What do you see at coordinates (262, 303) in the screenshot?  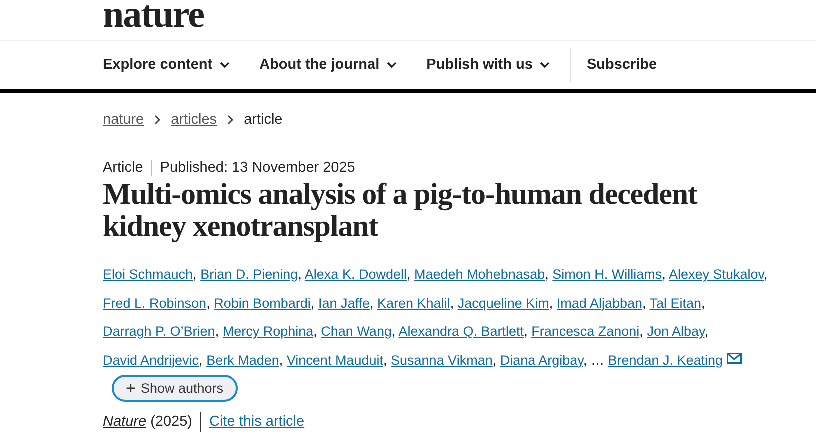 I see `author-link: Robin Bombardi` at bounding box center [262, 303].